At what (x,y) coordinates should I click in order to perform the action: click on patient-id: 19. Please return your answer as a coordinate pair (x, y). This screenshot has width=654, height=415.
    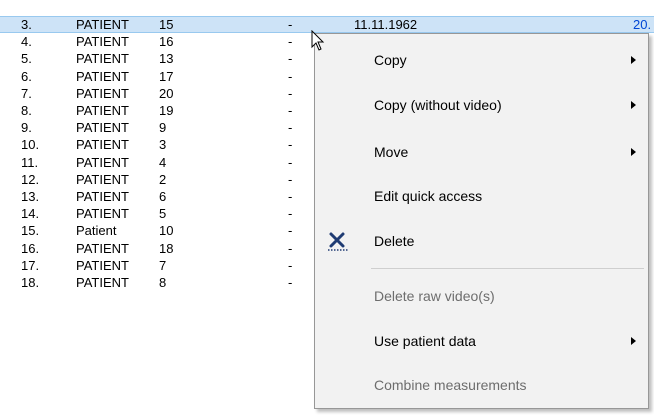
    Looking at the image, I should click on (166, 110).